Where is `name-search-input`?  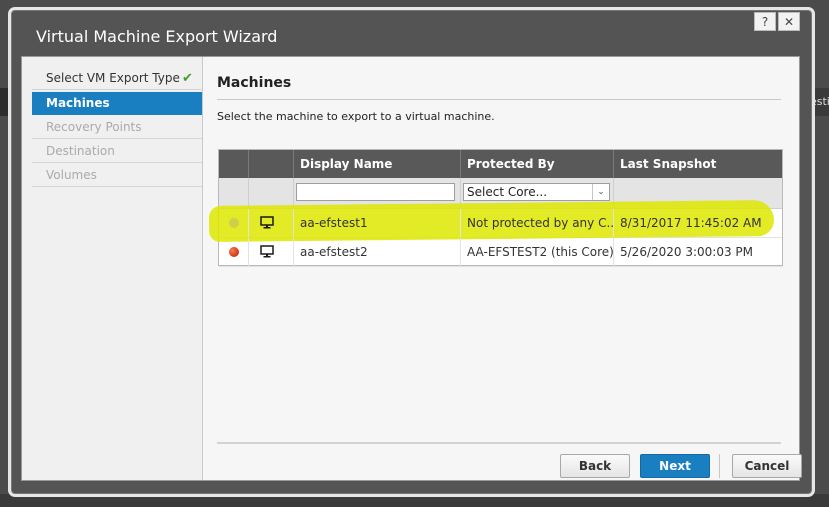
name-search-input is located at coordinates (375, 192).